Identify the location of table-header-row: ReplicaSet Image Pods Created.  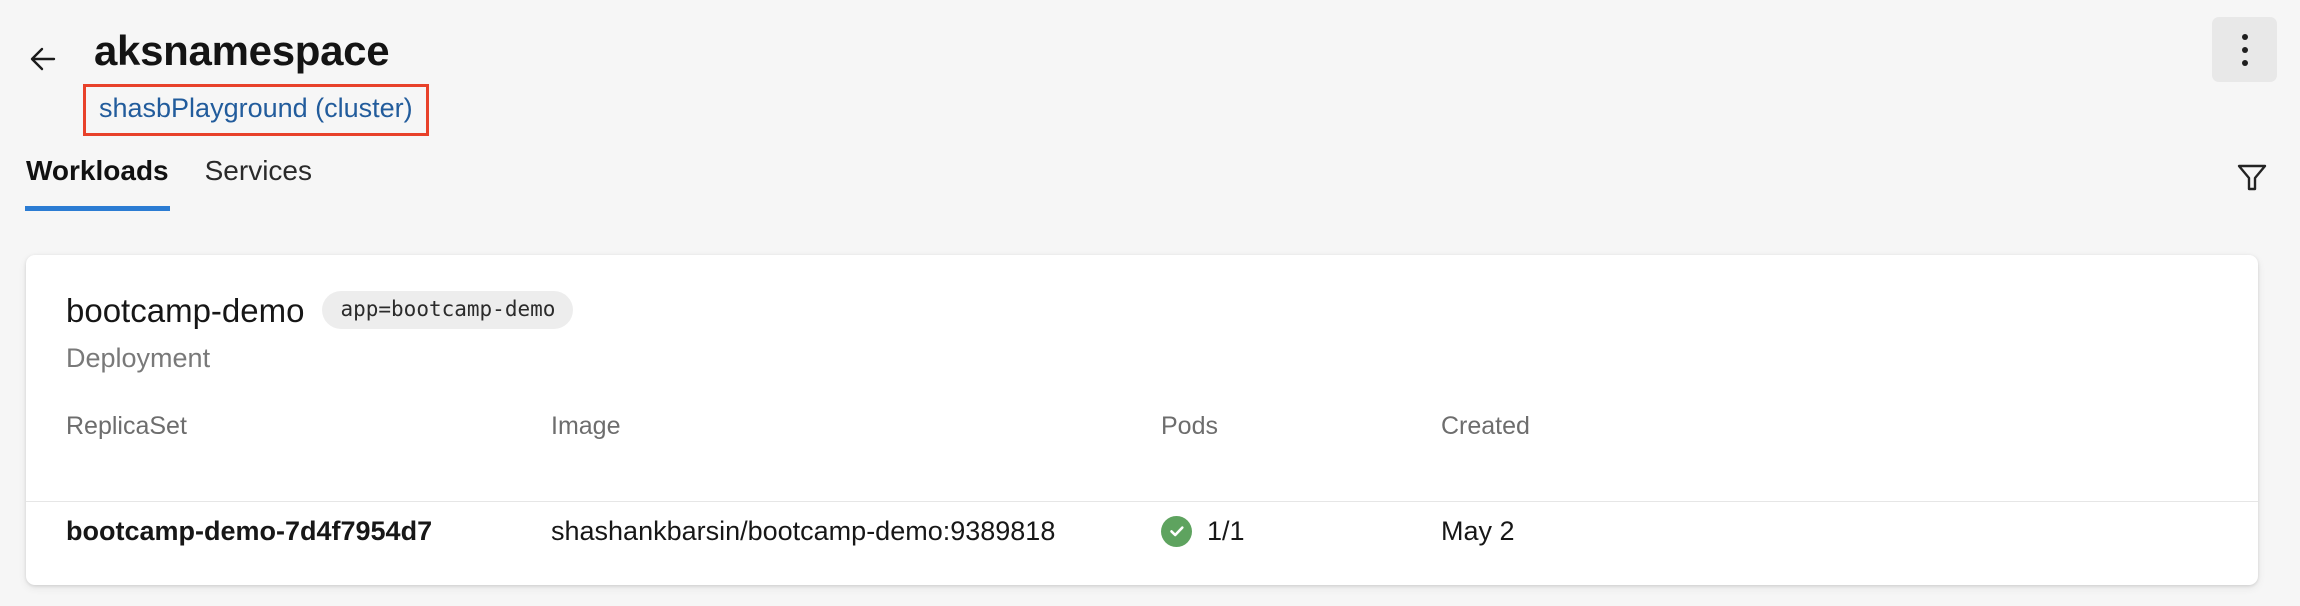
(1142, 426).